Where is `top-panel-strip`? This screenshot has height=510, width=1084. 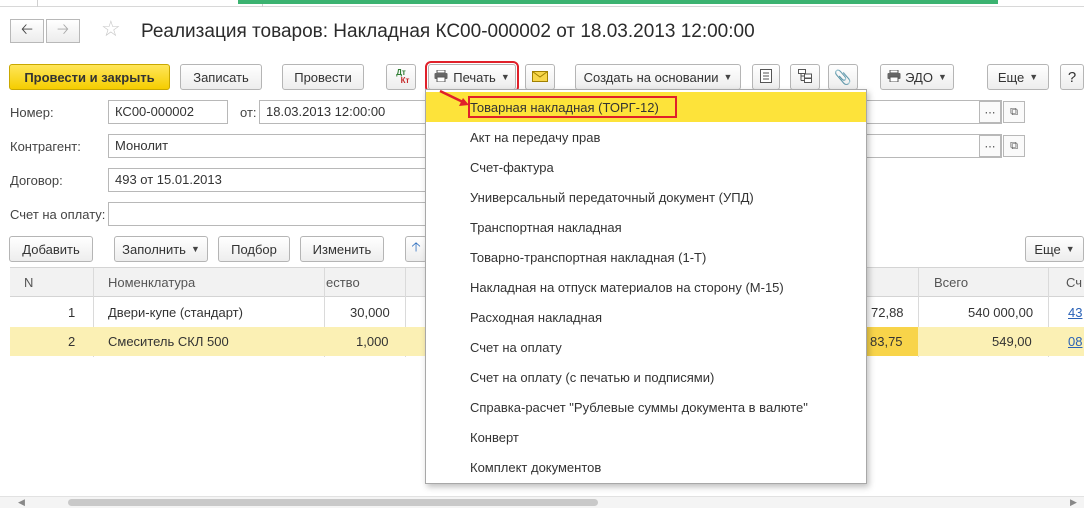 top-panel-strip is located at coordinates (542, 3).